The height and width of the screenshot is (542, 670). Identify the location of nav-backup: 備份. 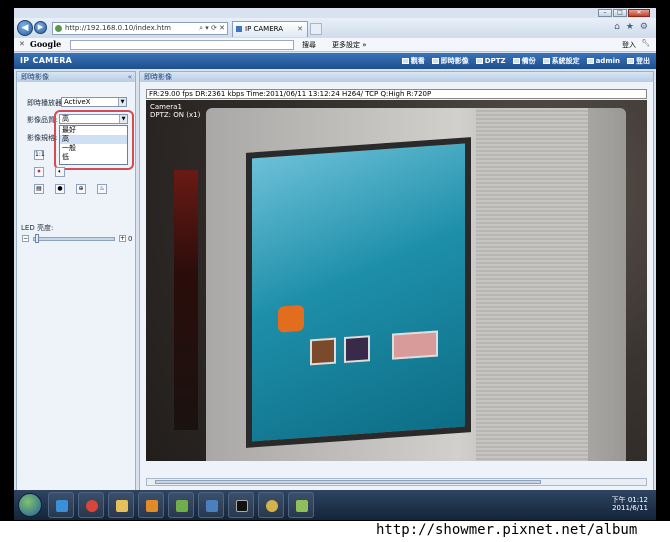
(524, 61).